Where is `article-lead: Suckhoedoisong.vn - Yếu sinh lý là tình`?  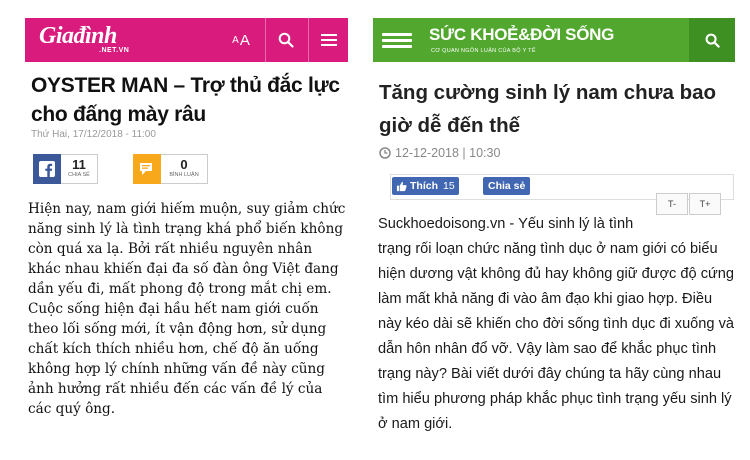
article-lead: Suckhoedoisong.vn - Yếu sinh lý là tình is located at coordinates (506, 224).